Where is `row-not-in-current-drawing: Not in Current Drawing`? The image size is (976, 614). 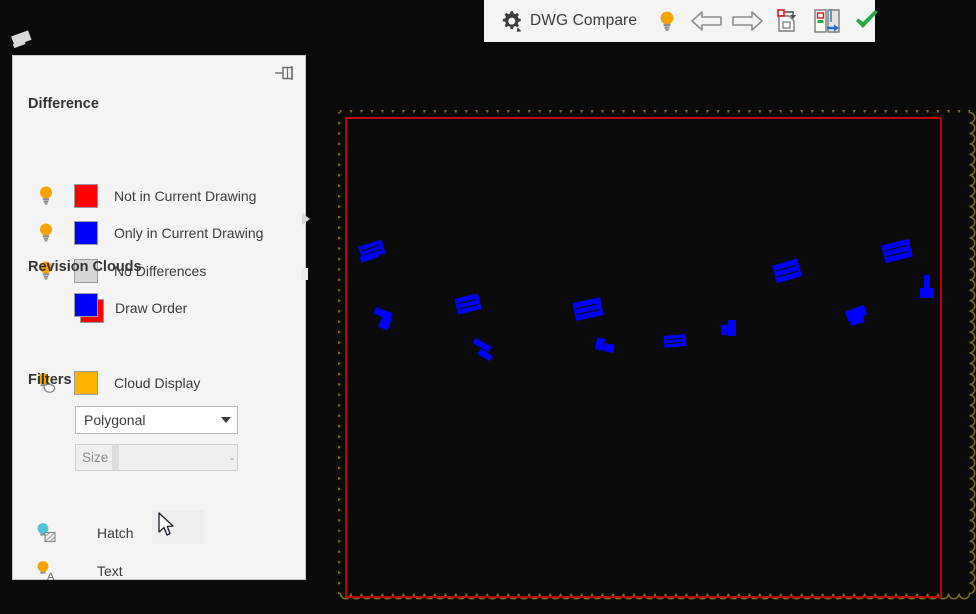 row-not-in-current-drawing: Not in Current Drawing is located at coordinates (159, 196).